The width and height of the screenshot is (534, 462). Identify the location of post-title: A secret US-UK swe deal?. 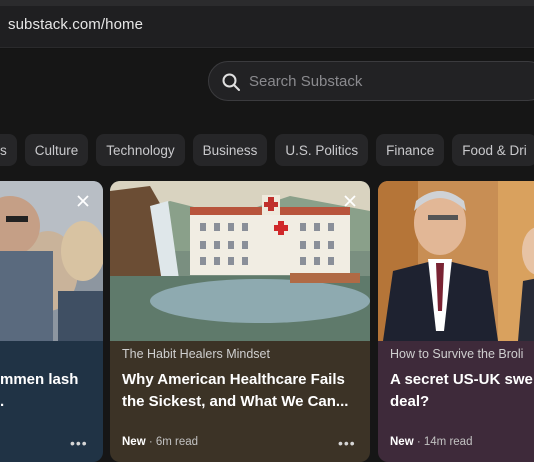
(461, 391).